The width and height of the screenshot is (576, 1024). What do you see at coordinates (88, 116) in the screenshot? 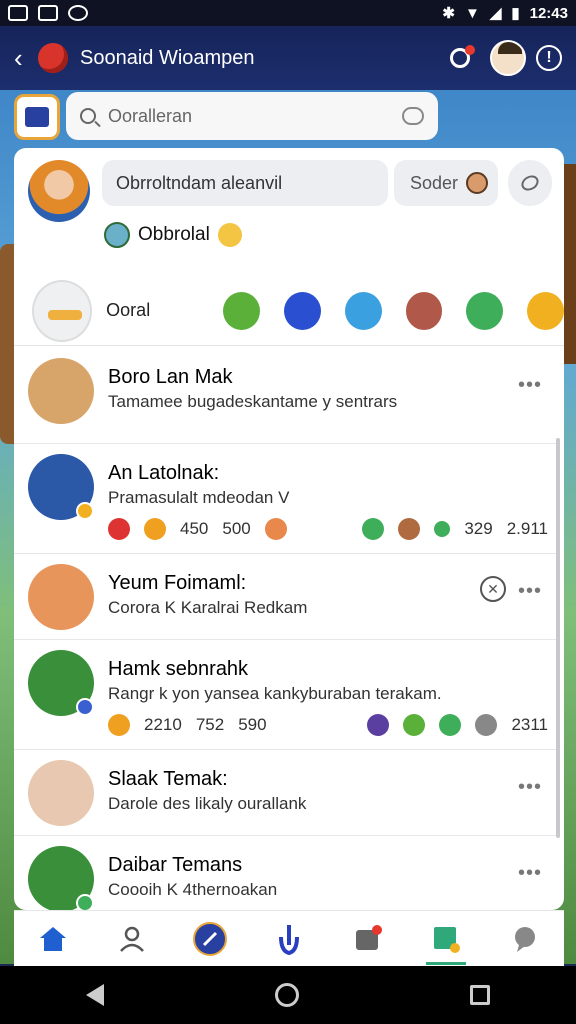
I see `magnifier-icon` at bounding box center [88, 116].